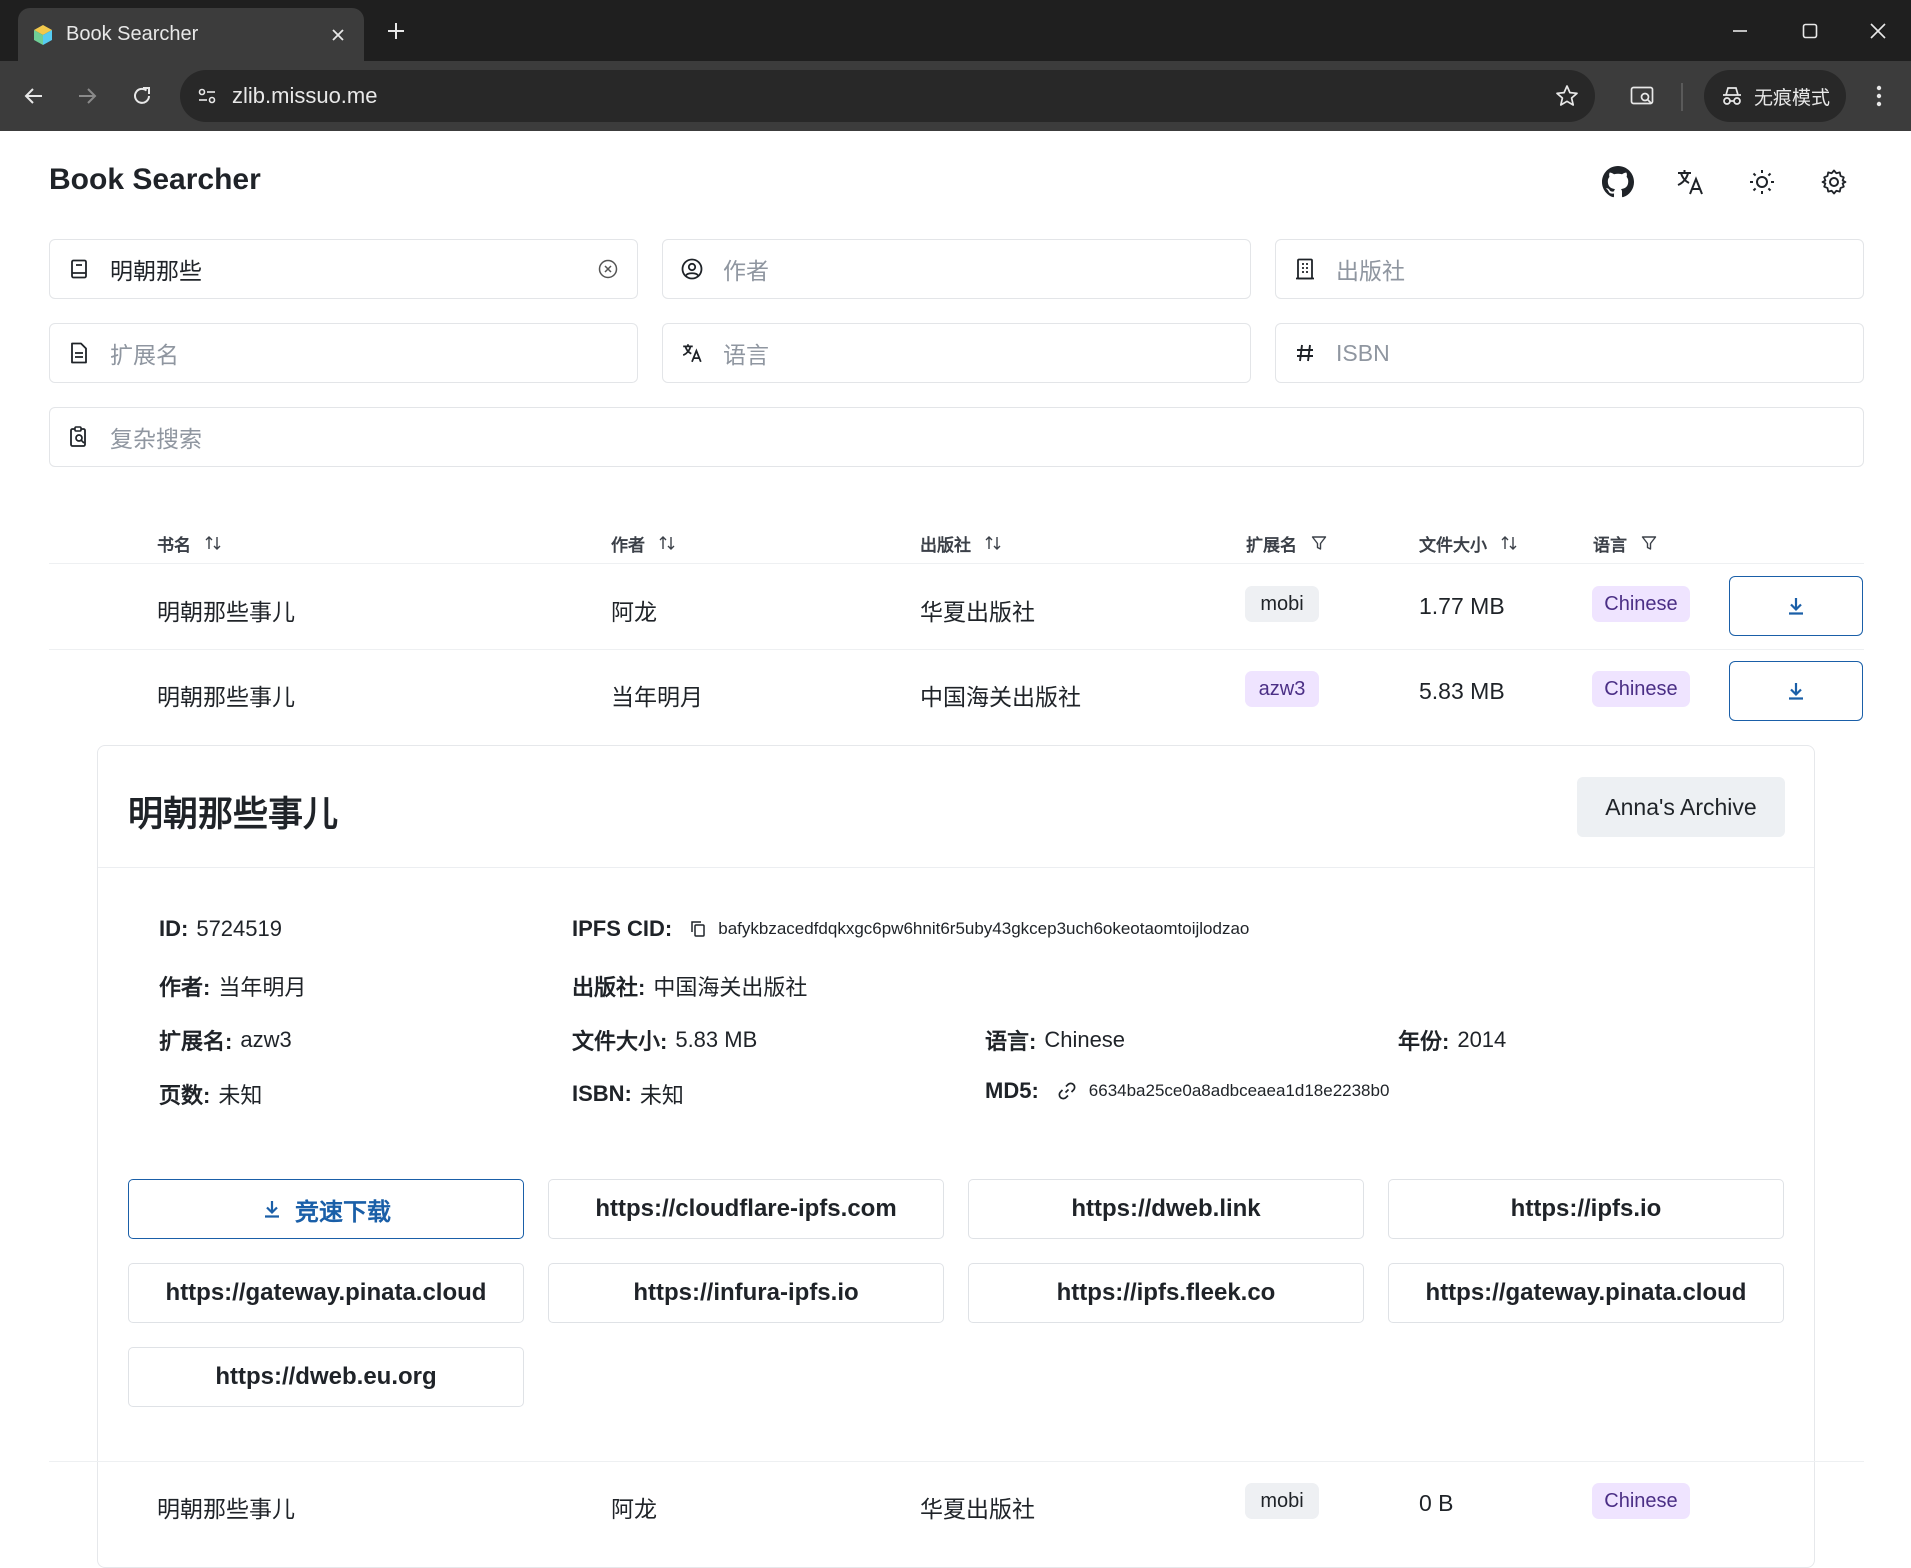  Describe the element at coordinates (142, 96) in the screenshot. I see `reload-icon` at that location.